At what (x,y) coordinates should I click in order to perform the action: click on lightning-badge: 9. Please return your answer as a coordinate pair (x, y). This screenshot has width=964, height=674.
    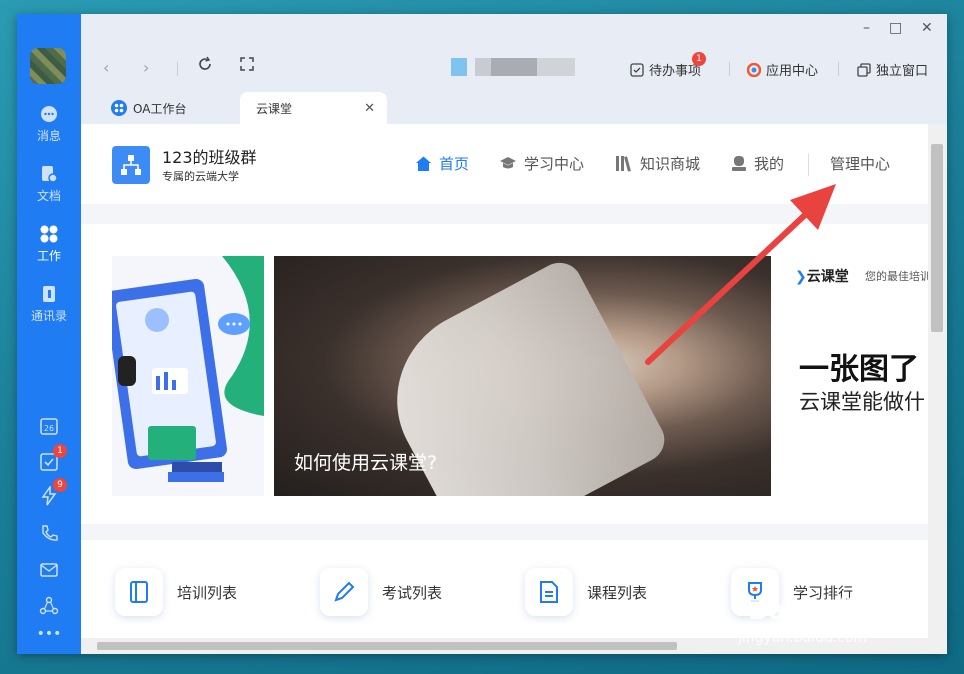
    Looking at the image, I should click on (60, 485).